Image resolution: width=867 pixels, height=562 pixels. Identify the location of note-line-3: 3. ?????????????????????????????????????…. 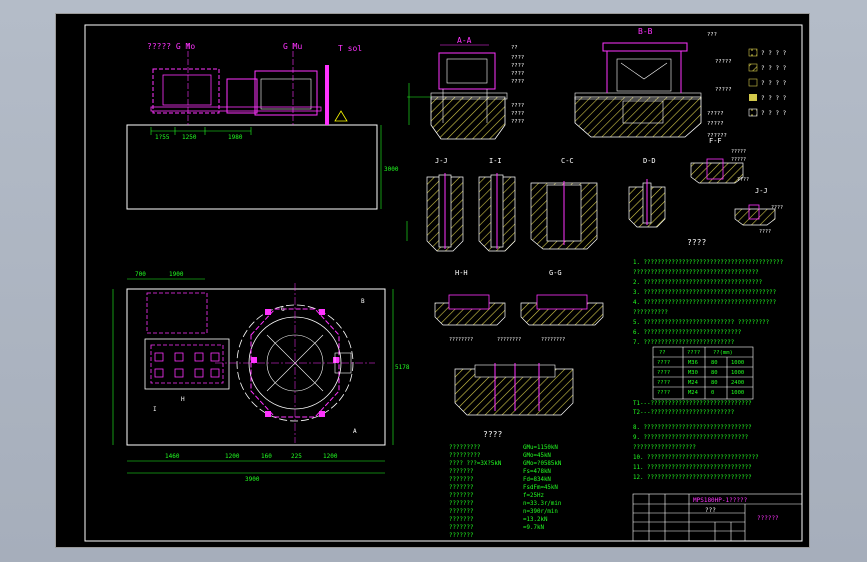
(704, 293).